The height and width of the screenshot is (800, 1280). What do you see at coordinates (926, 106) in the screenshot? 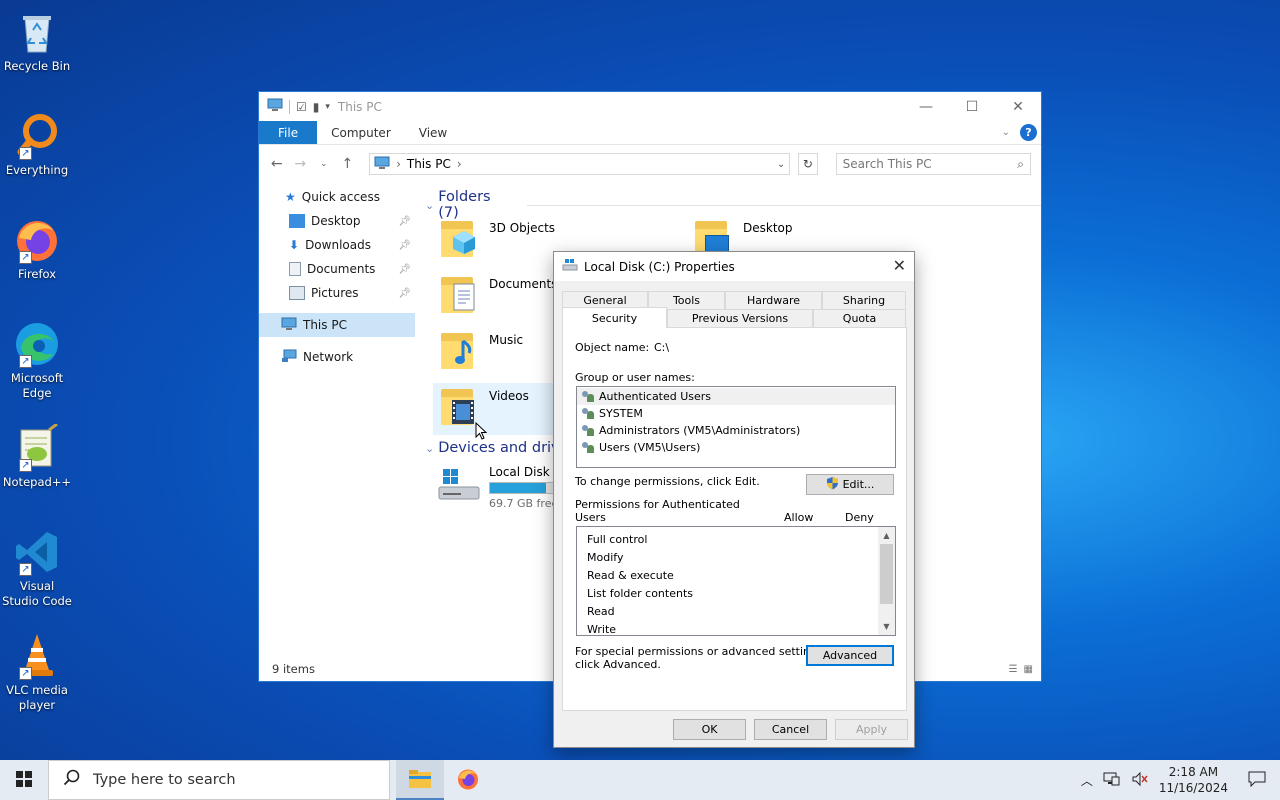
I see `minimize-button: —` at bounding box center [926, 106].